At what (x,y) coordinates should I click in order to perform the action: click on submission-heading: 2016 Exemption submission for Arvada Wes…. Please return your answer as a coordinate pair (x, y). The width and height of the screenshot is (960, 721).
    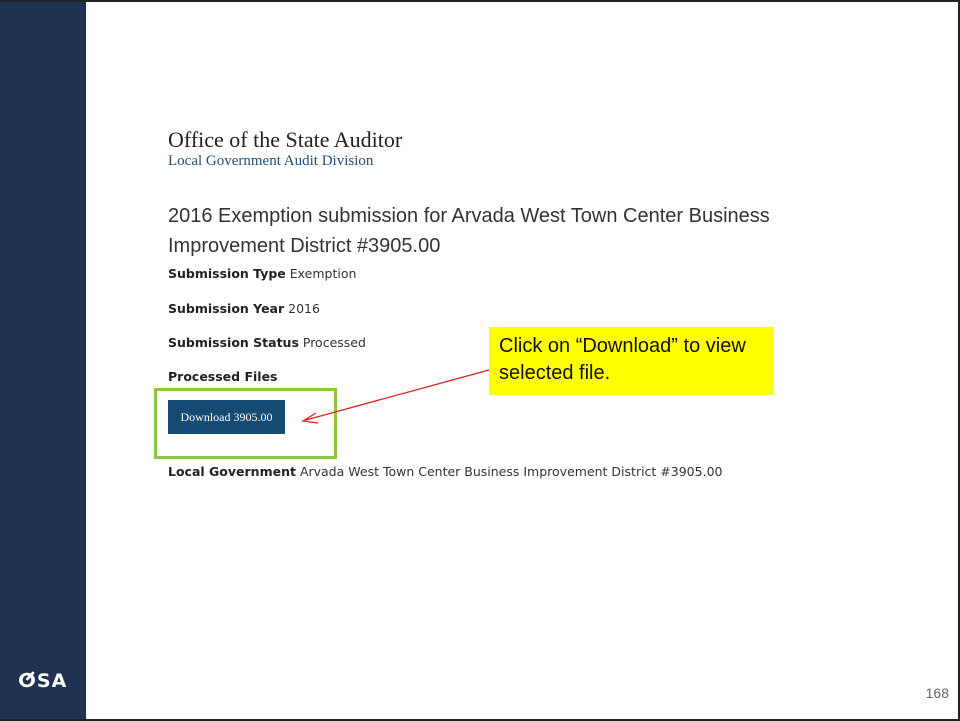
    Looking at the image, I should click on (469, 231).